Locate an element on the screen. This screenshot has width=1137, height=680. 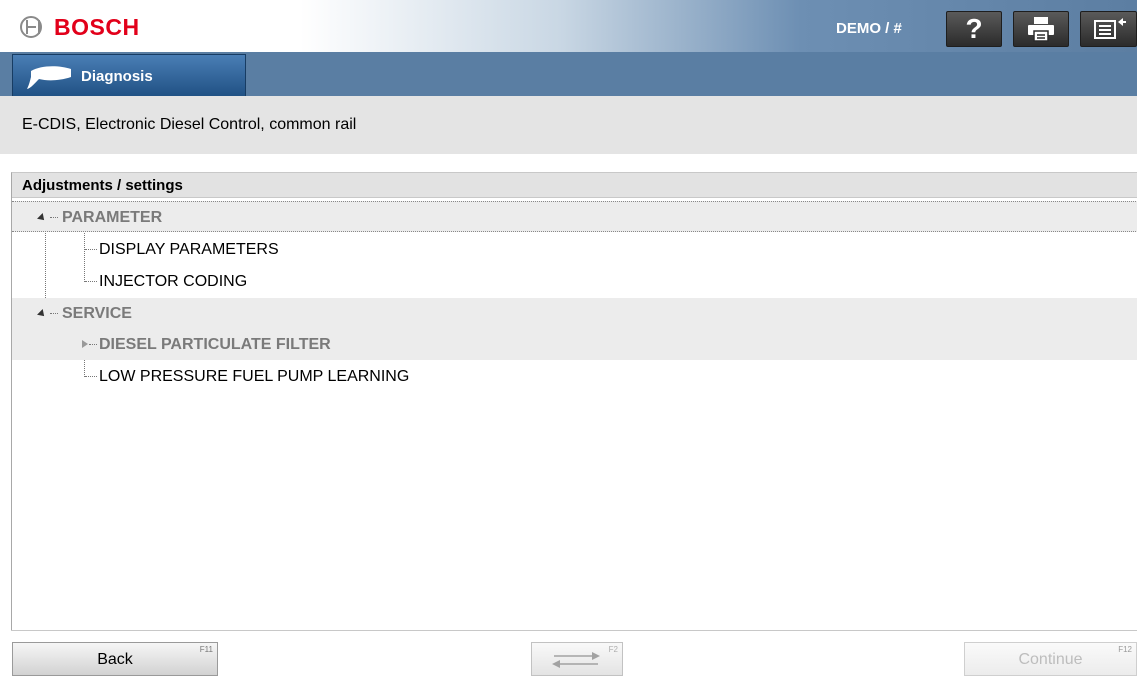
tree-node-service: SERVICE is located at coordinates (574, 313).